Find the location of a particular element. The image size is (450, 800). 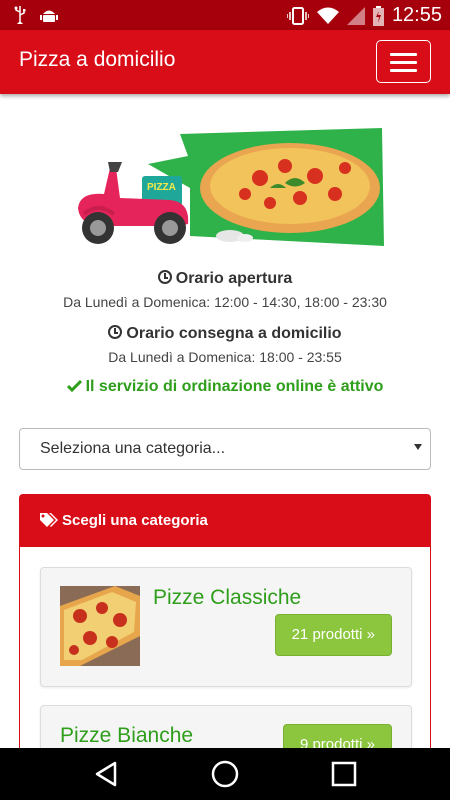

category-name: Pizze Classiche is located at coordinates (227, 598).